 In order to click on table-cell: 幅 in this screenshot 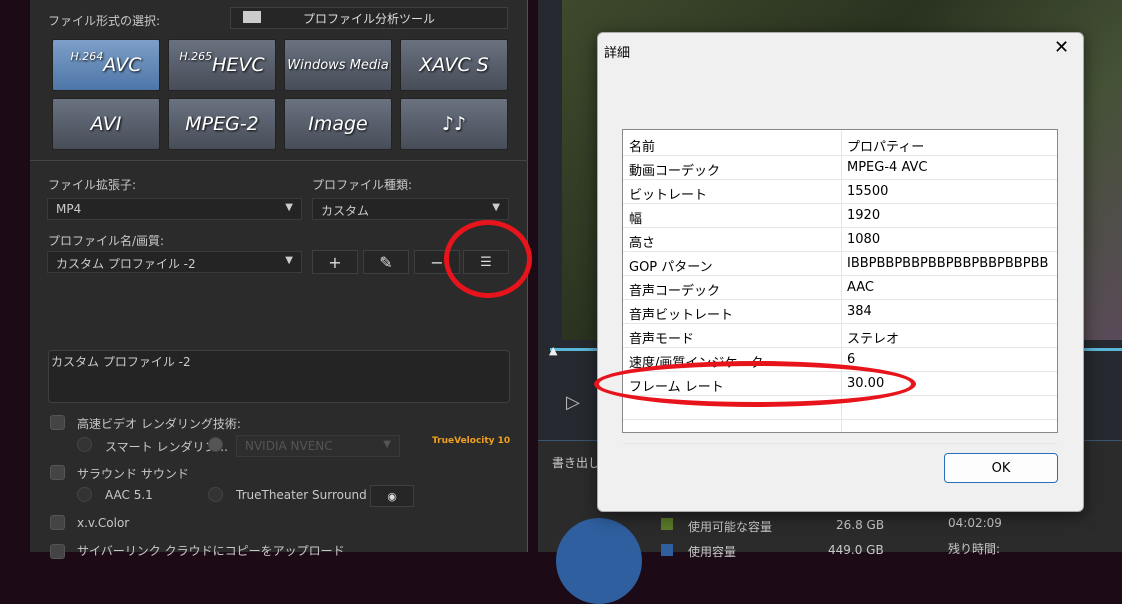, I will do `click(636, 219)`.